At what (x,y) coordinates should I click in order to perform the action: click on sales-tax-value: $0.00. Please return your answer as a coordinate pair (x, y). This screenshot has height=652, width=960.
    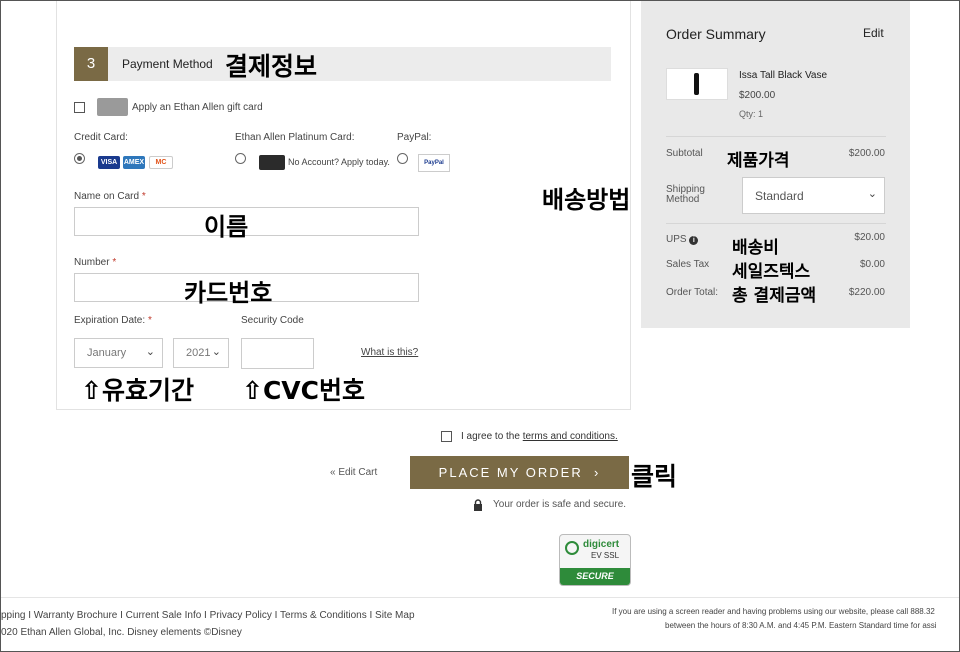
    Looking at the image, I should click on (872, 264).